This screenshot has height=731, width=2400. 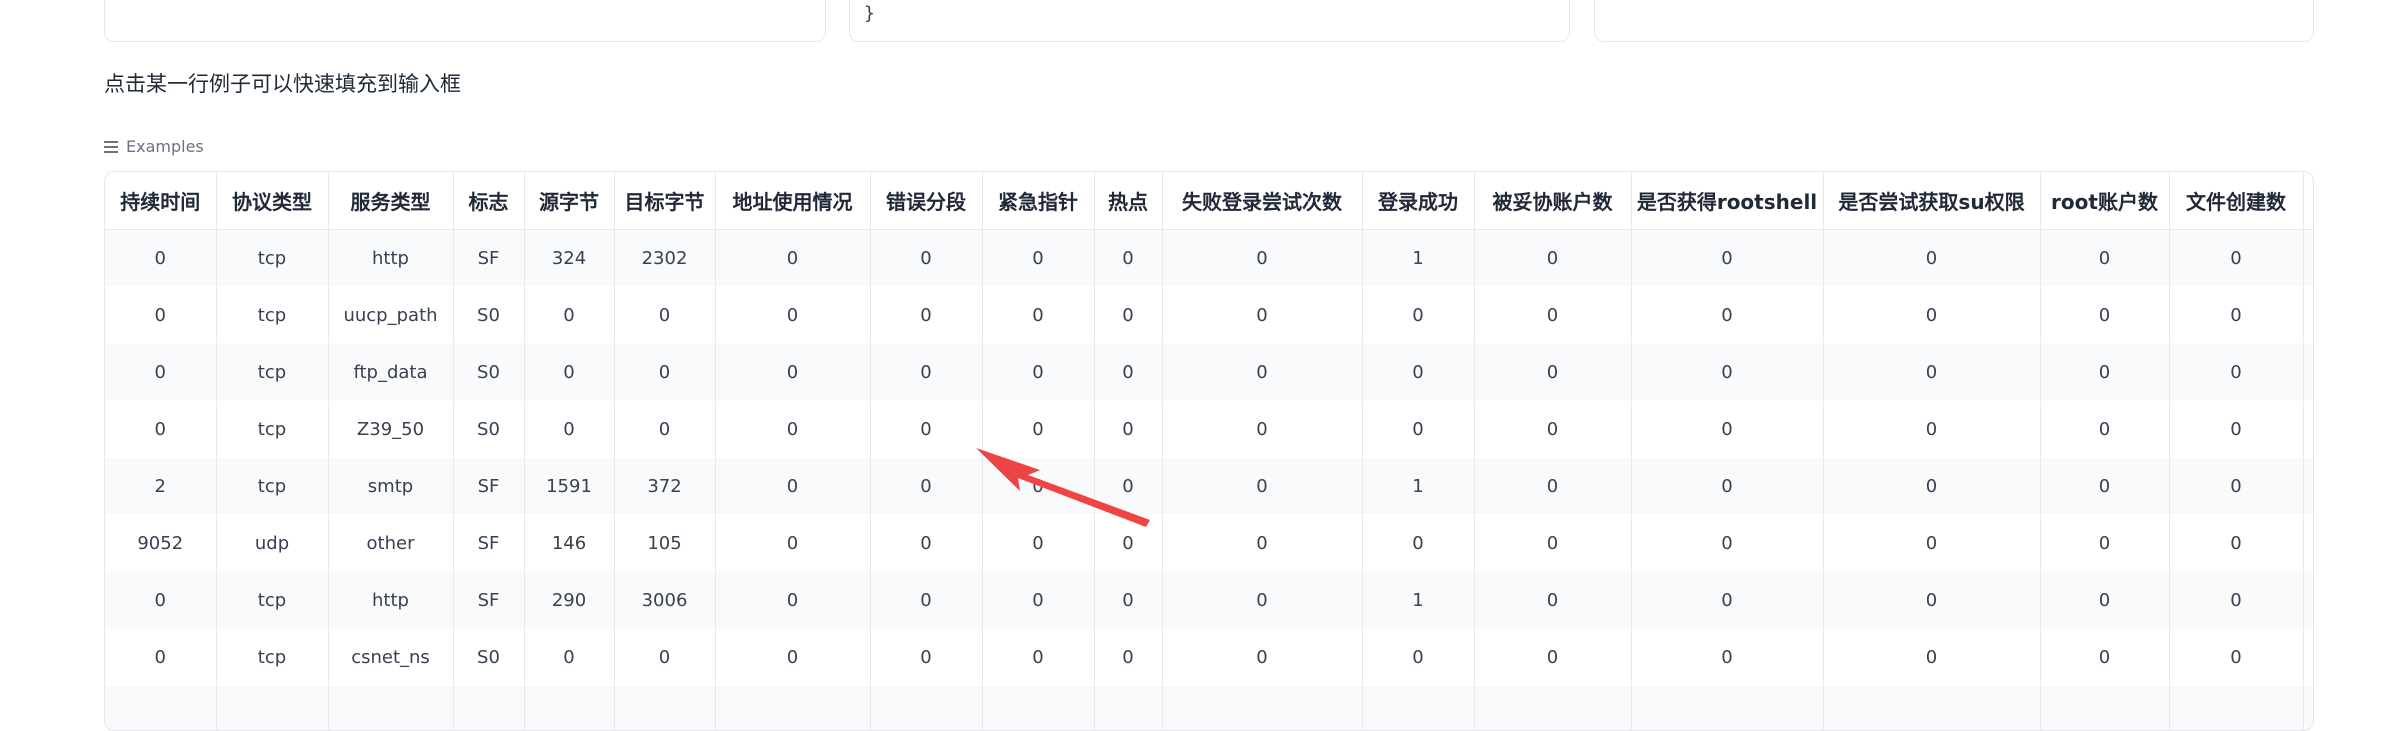 I want to click on table-row, so click(x=1209, y=708).